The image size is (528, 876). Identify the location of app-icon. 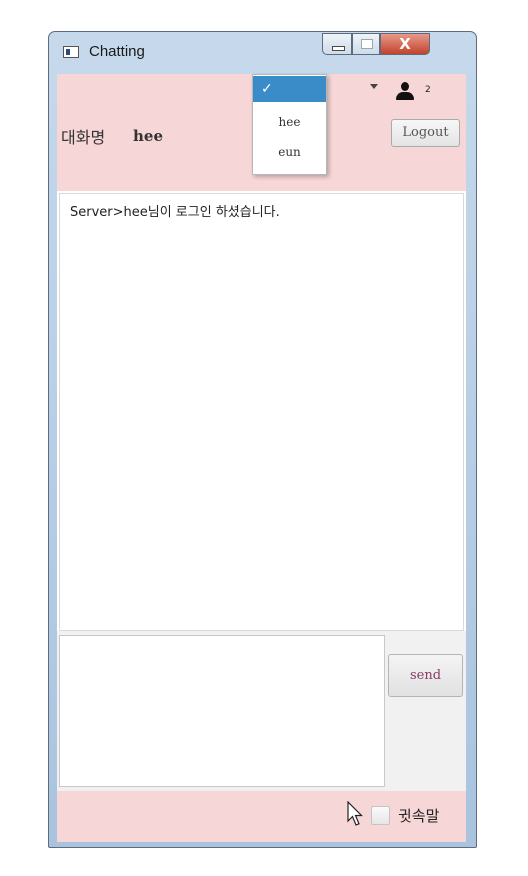
(71, 52).